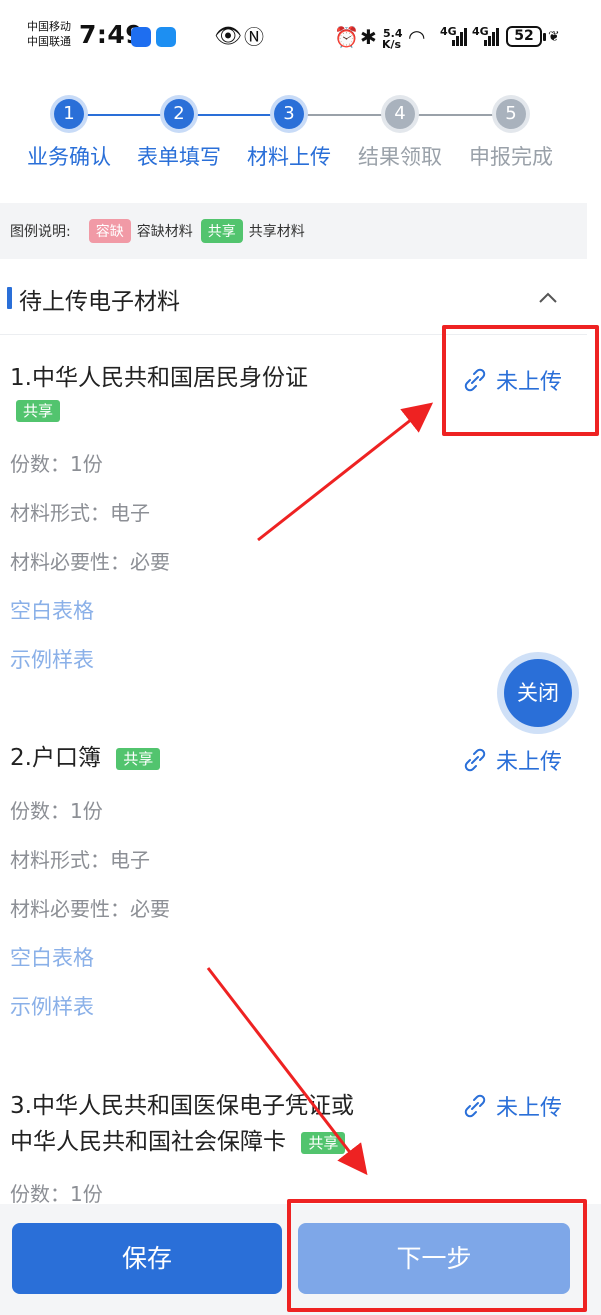 Image resolution: width=601 pixels, height=1315 pixels. I want to click on alarm-icon: ⏰, so click(346, 37).